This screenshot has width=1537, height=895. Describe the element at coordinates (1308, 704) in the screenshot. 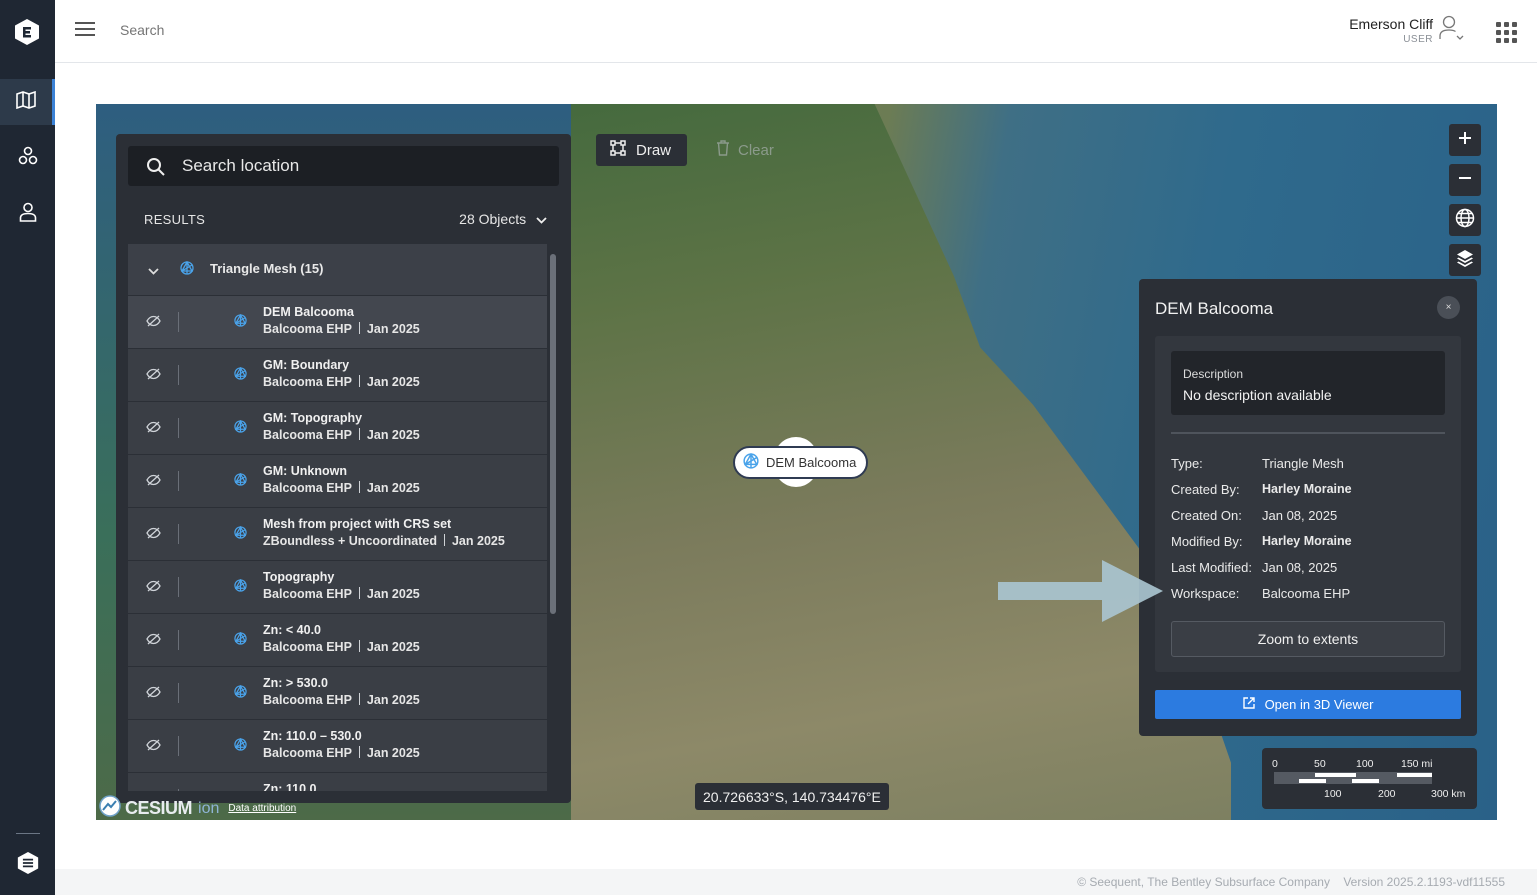

I see `open-3d-viewer-button: Open in 3D Viewer` at that location.